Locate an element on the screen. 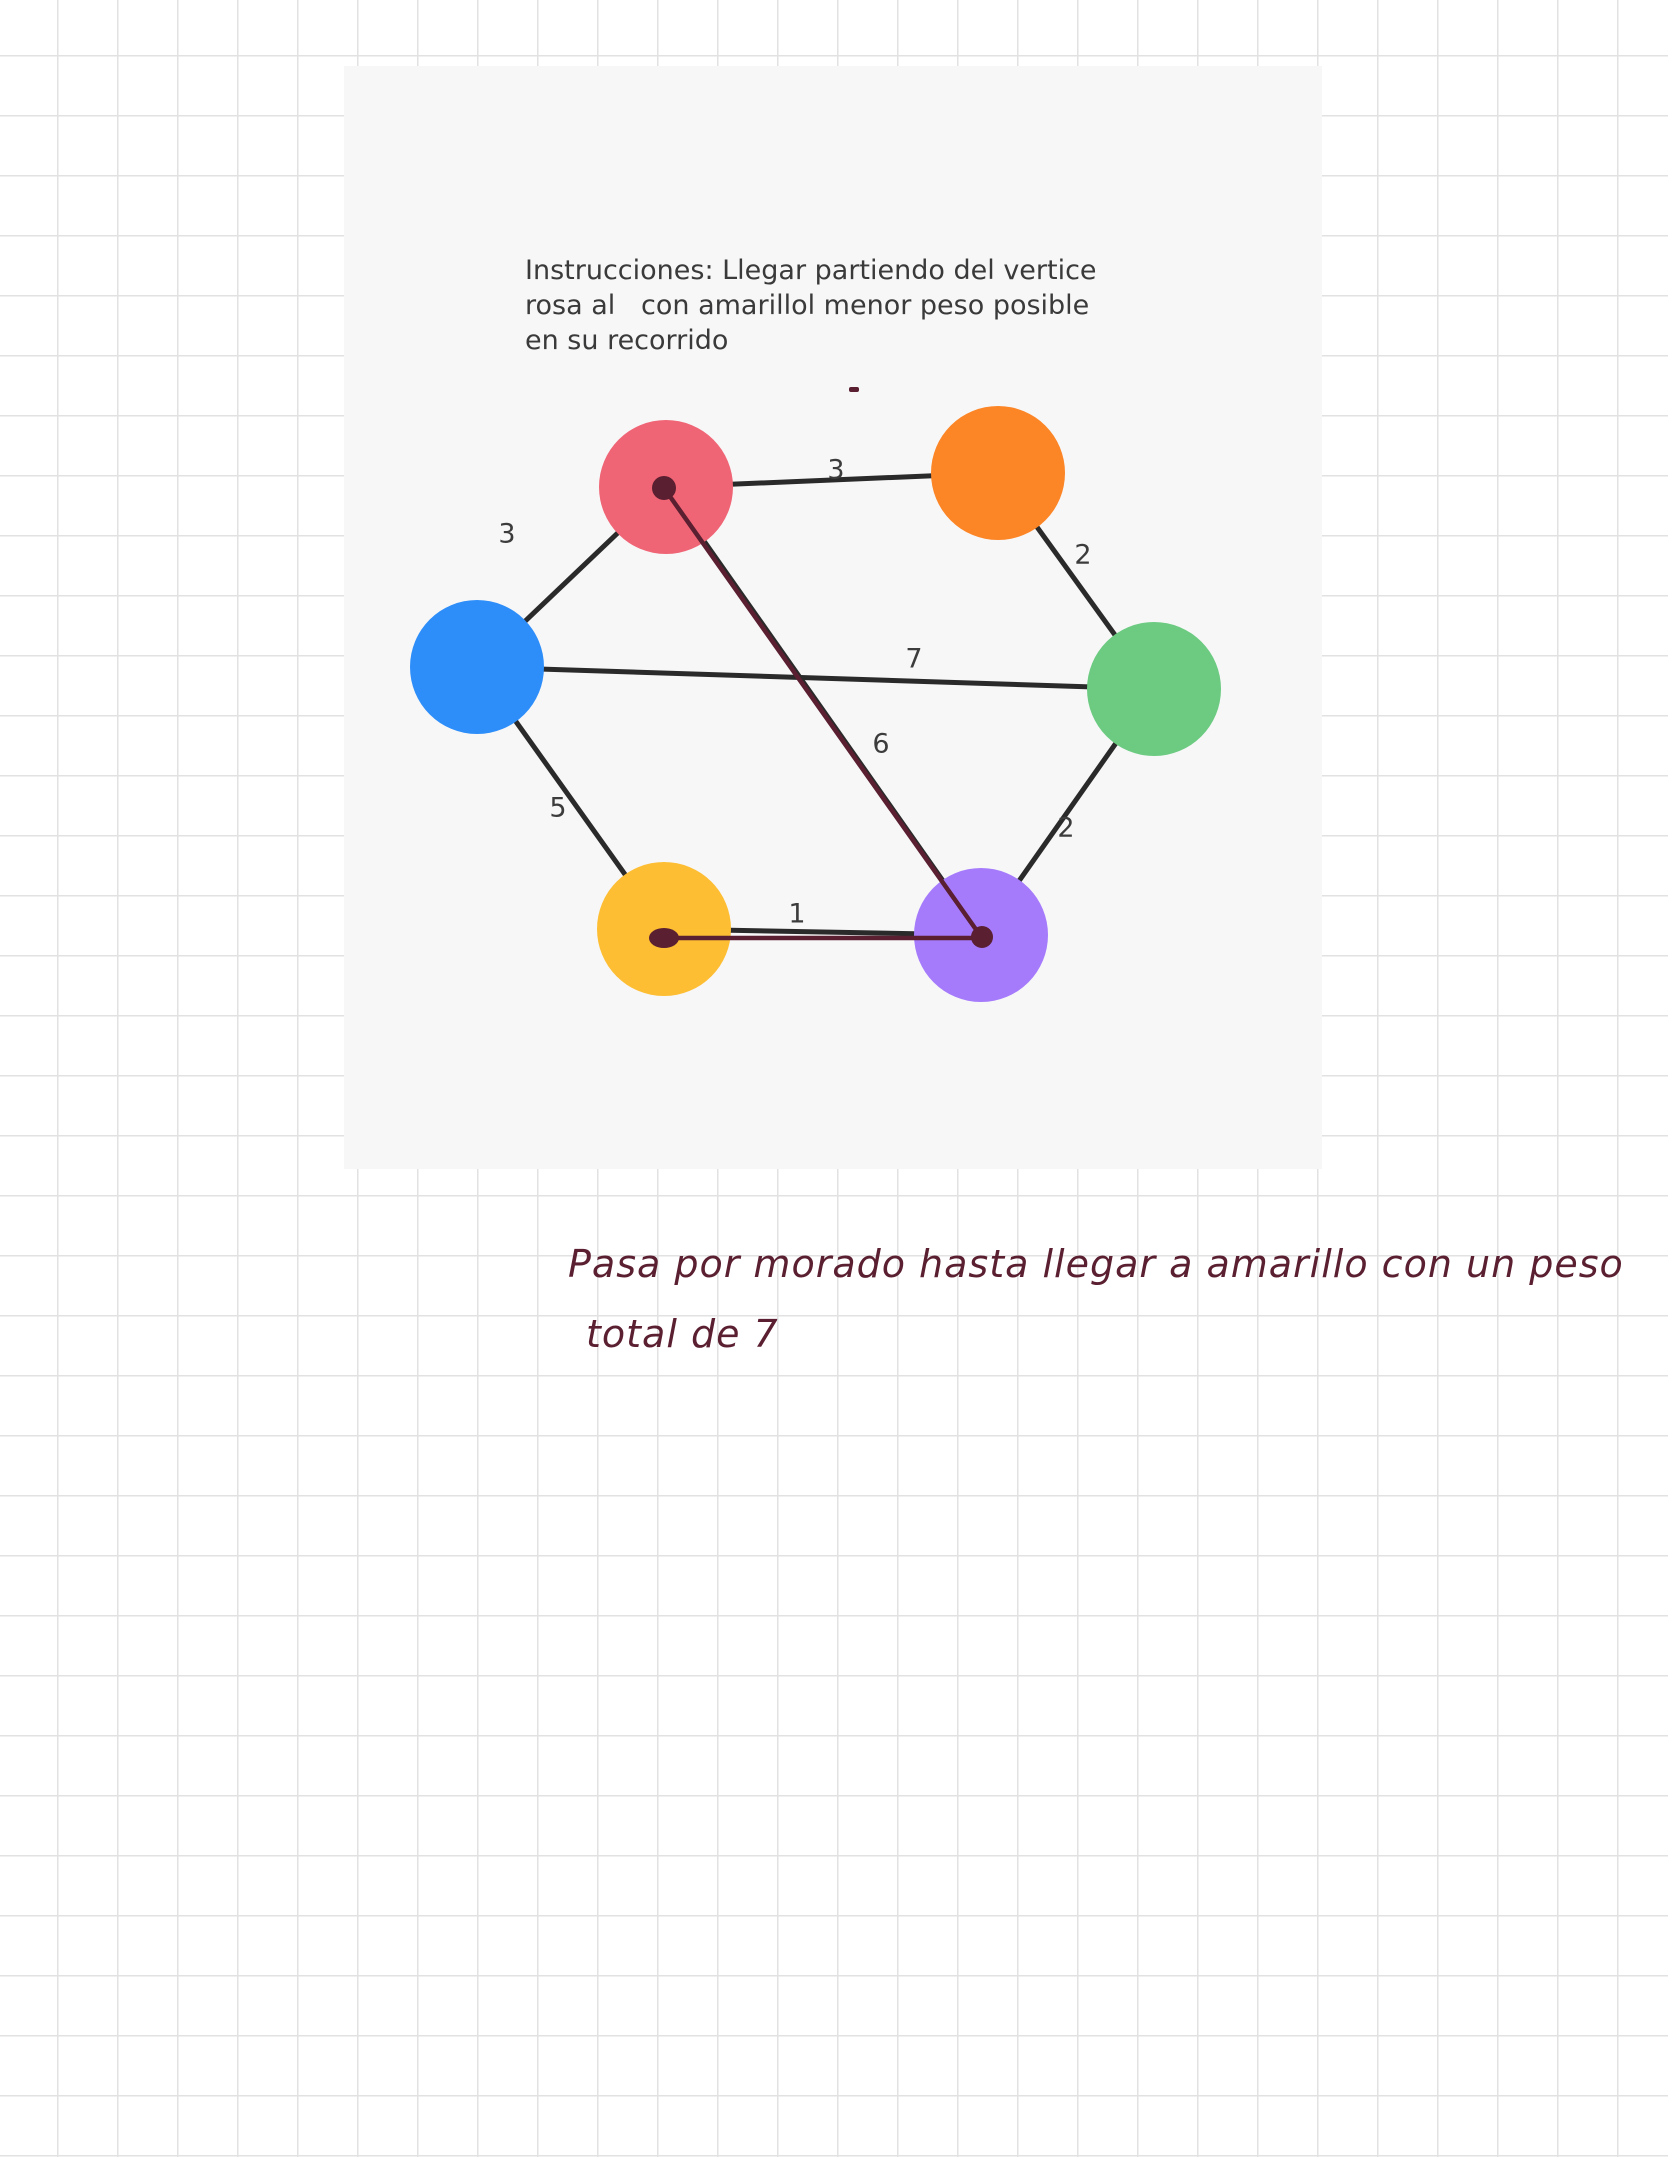  vertex-verde is located at coordinates (1154, 689).